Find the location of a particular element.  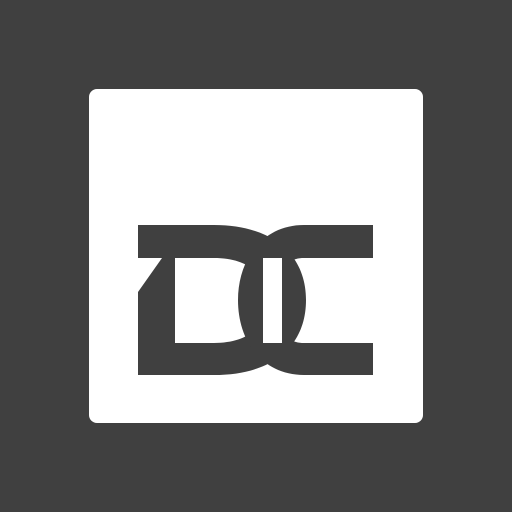

logo-gap is located at coordinates (272, 300).